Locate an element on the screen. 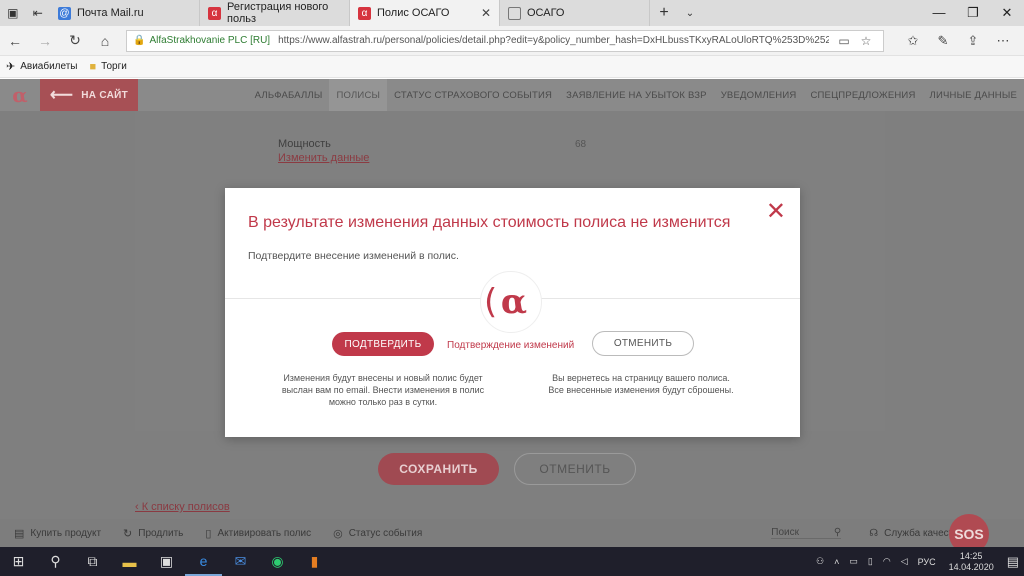 This screenshot has height=576, width=1024. tab-osago: ОСАГО is located at coordinates (575, 13).